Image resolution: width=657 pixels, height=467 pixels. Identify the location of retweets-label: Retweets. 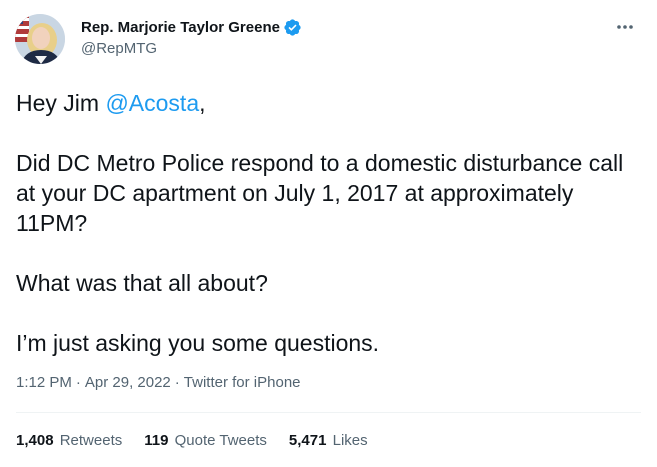
(91, 440).